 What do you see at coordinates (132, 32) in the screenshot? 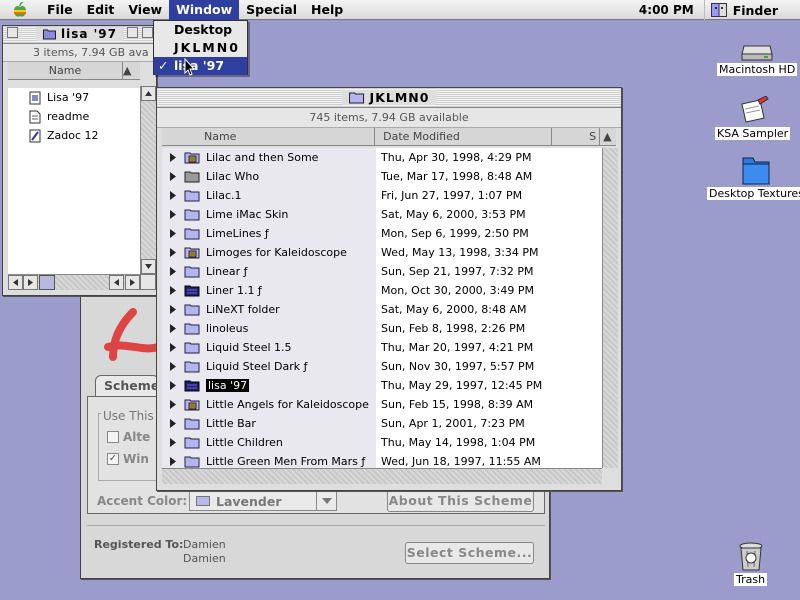
I see `zoom-box-icon` at bounding box center [132, 32].